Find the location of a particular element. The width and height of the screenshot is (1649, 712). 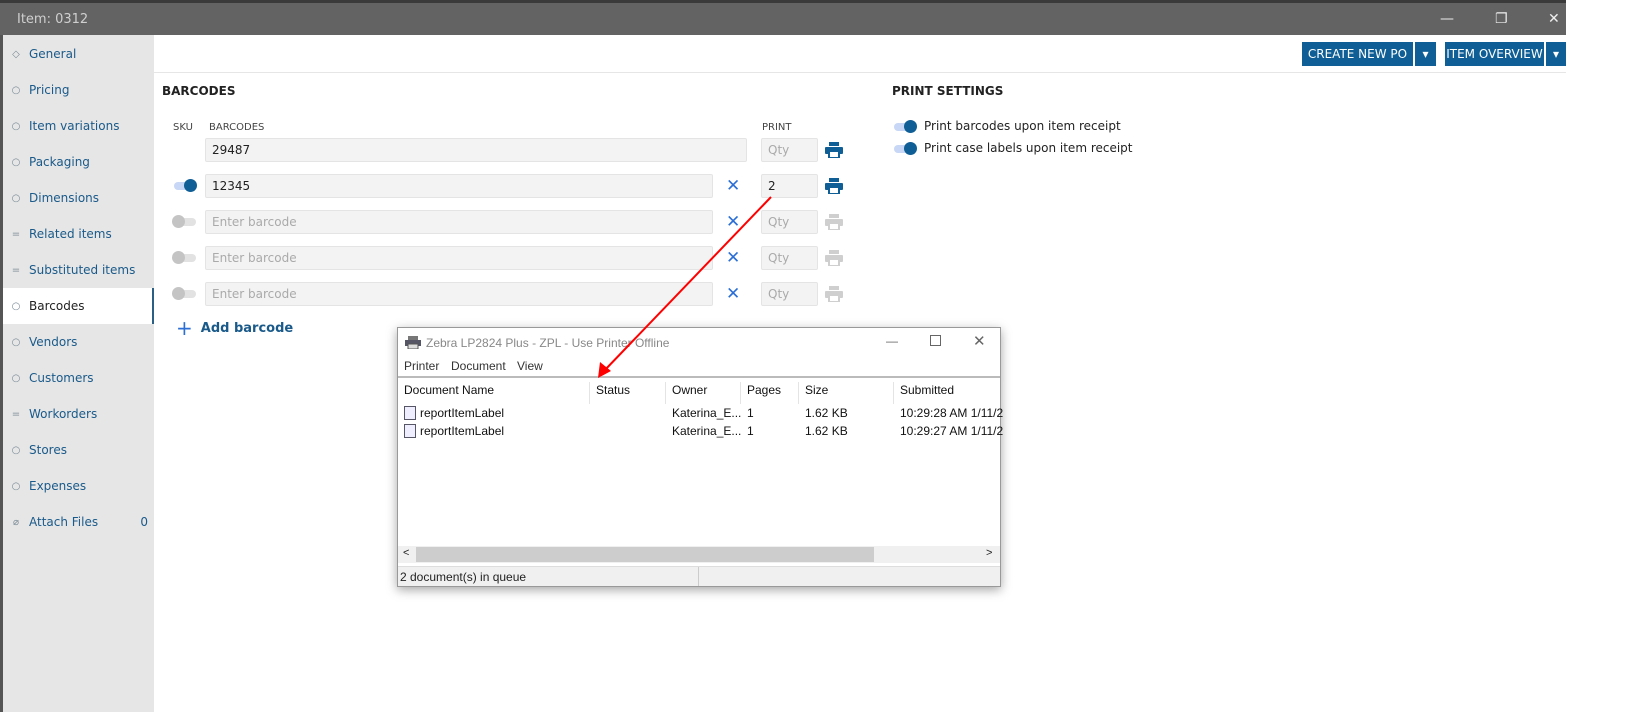

divider is located at coordinates (698, 576).